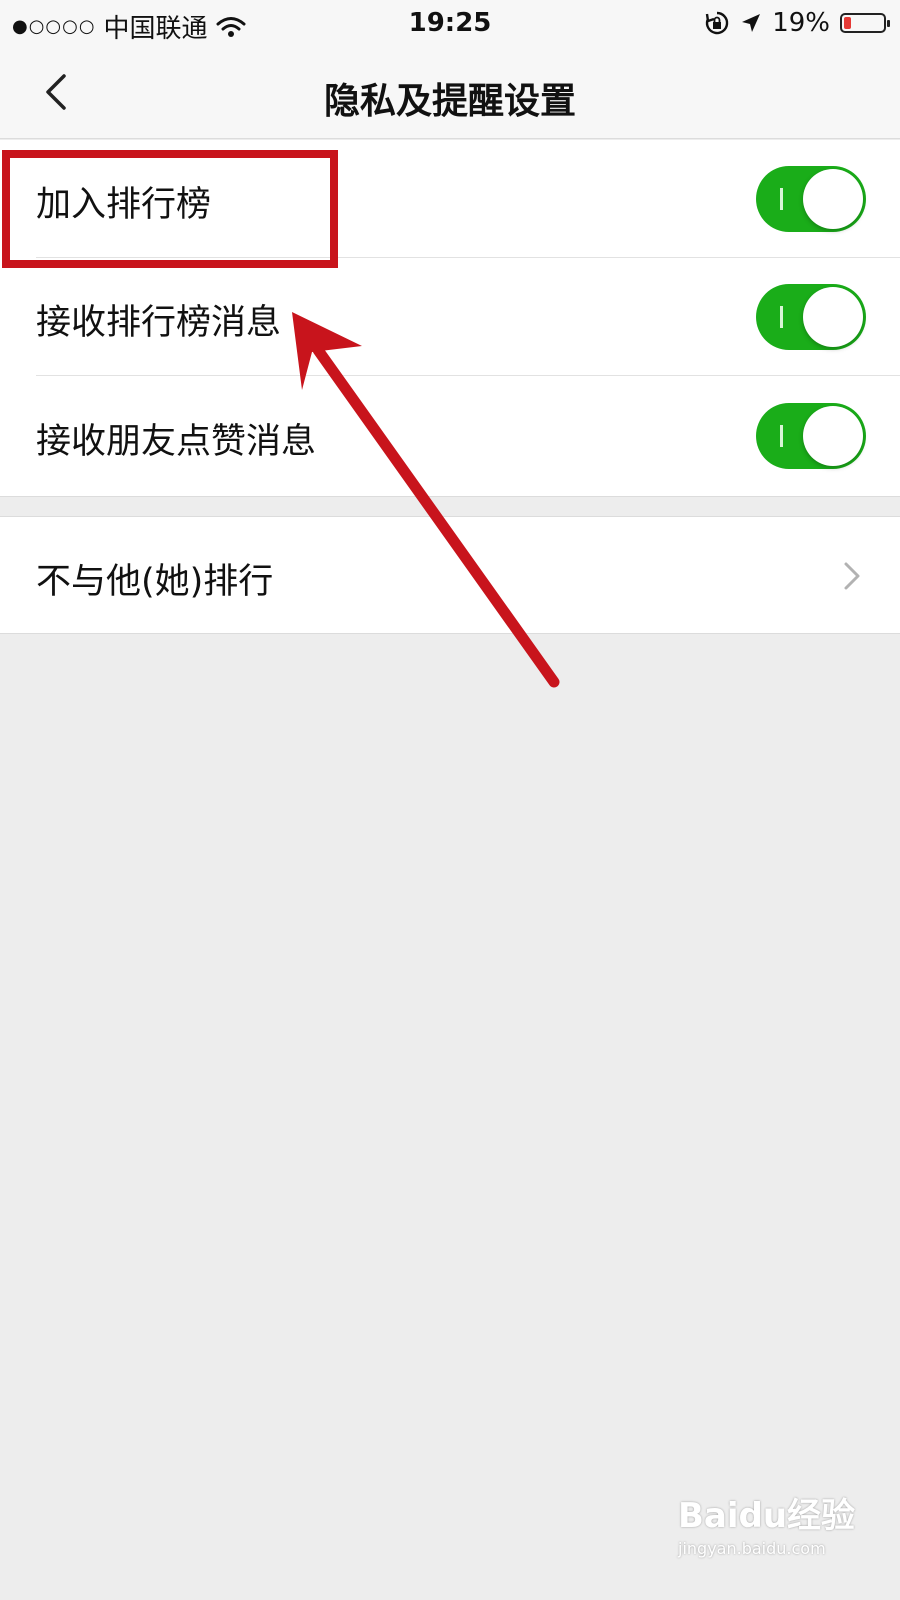 The image size is (900, 1600). Describe the element at coordinates (468, 375) in the screenshot. I see `row-divider` at that location.